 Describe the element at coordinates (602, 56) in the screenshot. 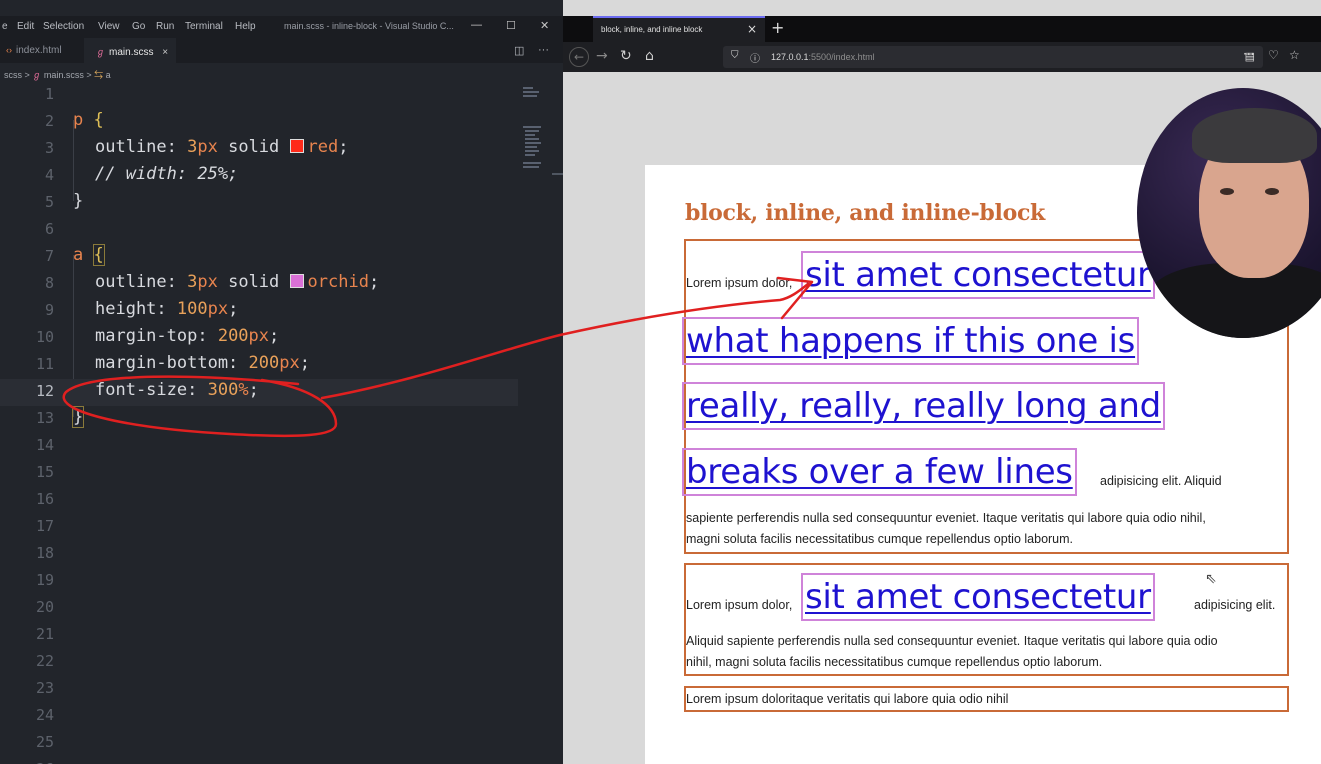

I see `forward-icon: →` at that location.